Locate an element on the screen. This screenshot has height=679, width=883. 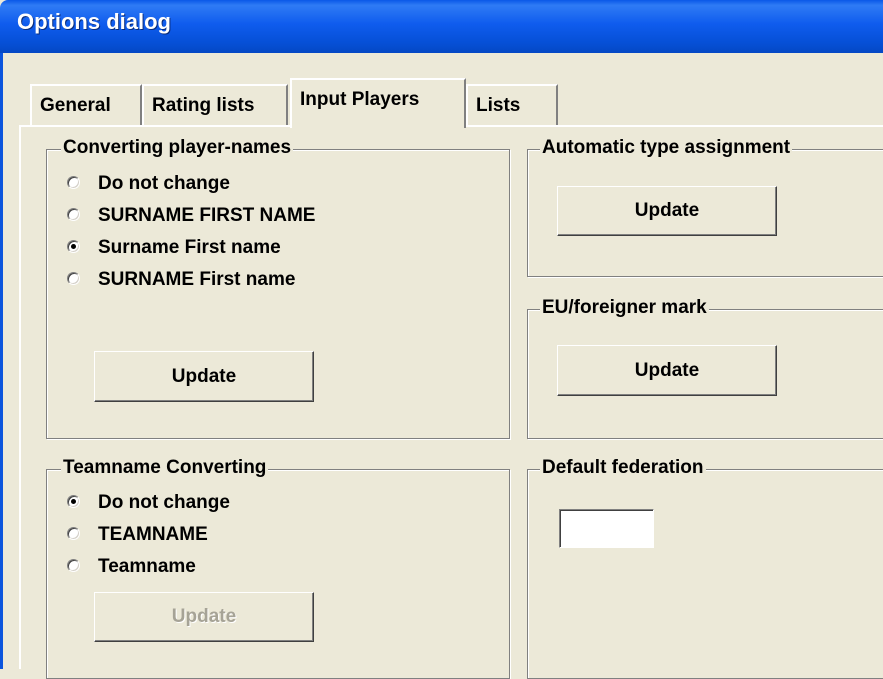
tab-general: General is located at coordinates (86, 105).